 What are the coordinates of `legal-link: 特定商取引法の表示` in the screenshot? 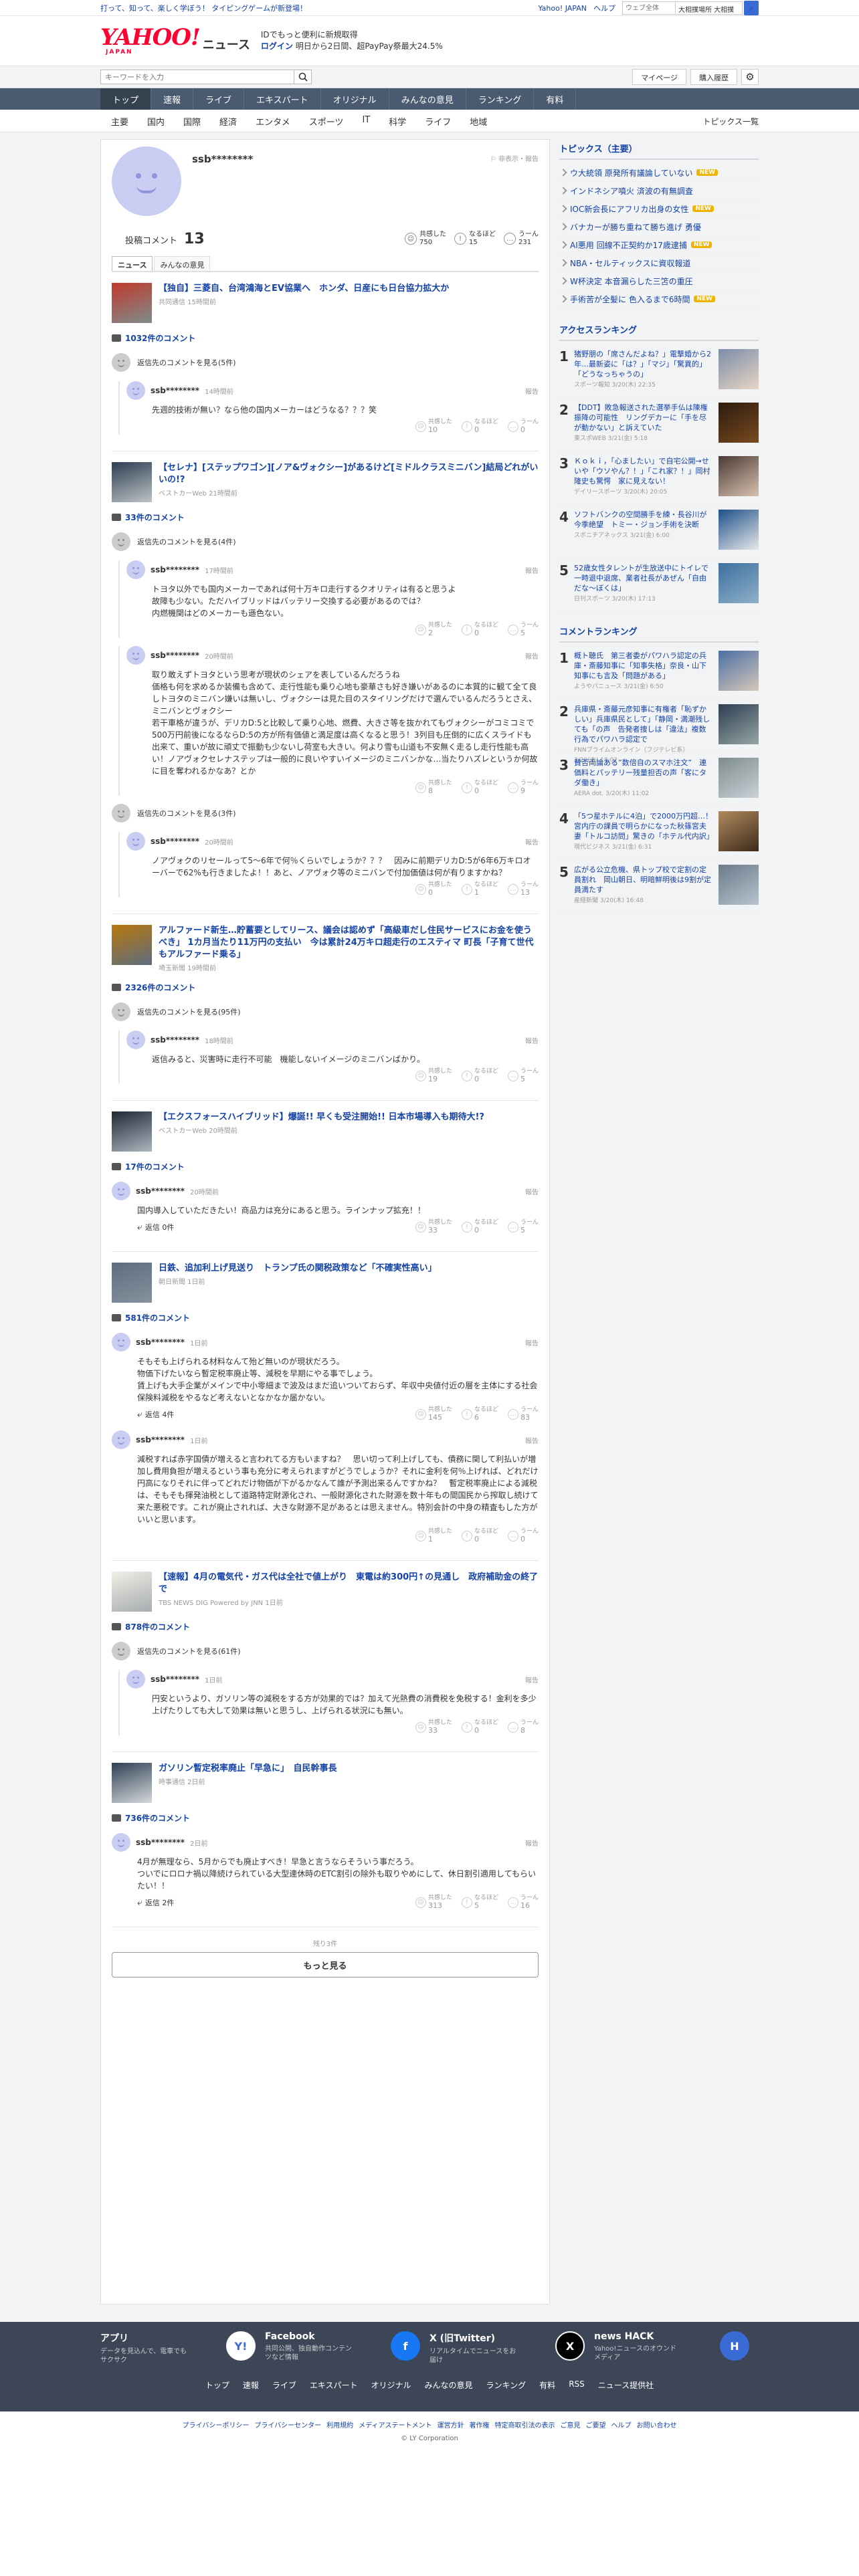 It's located at (524, 2426).